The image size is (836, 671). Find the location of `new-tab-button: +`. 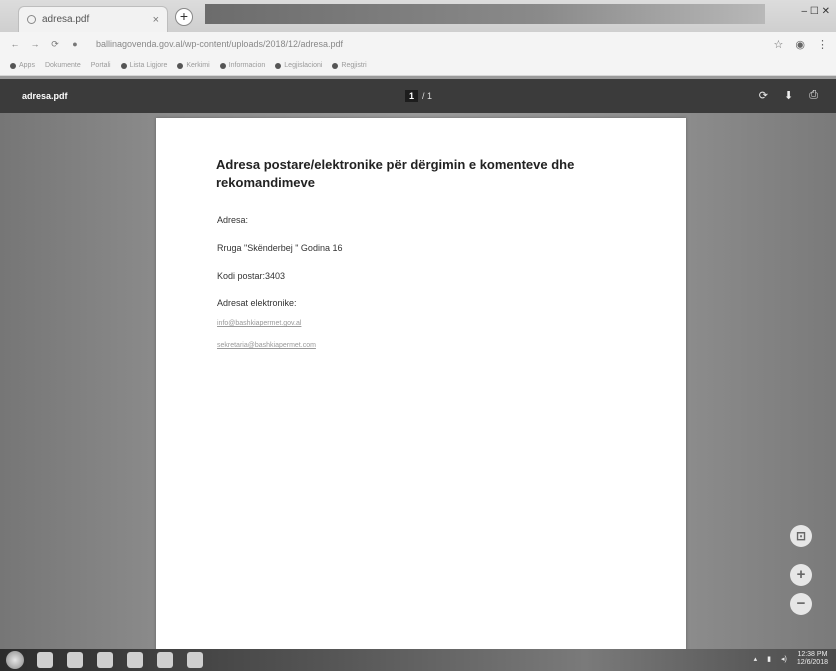

new-tab-button: + is located at coordinates (184, 17).